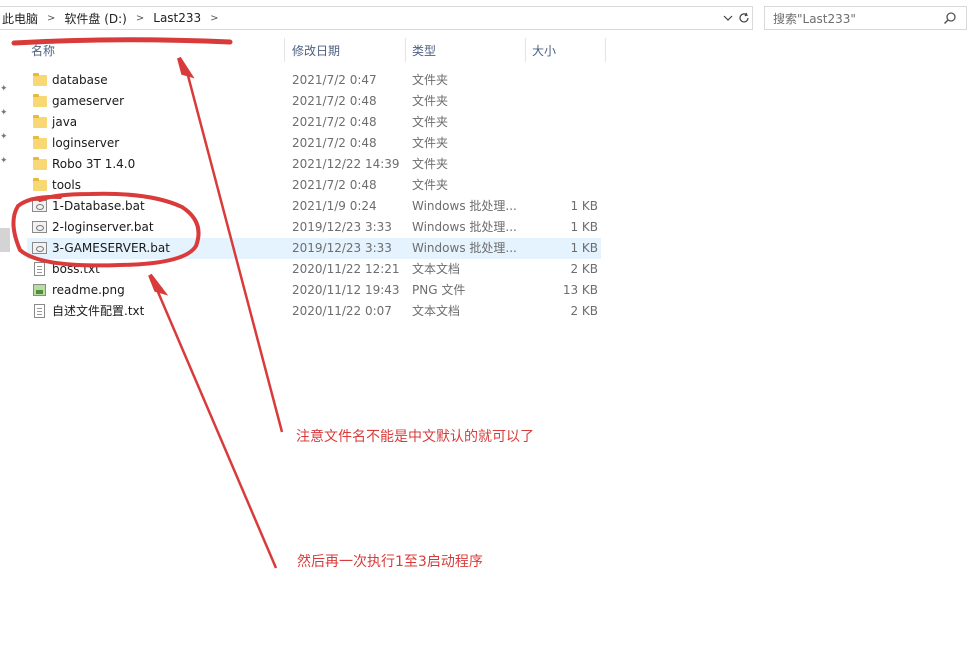 Image resolution: width=980 pixels, height=647 pixels. I want to click on file-name: 1-Database.bat, so click(98, 206).